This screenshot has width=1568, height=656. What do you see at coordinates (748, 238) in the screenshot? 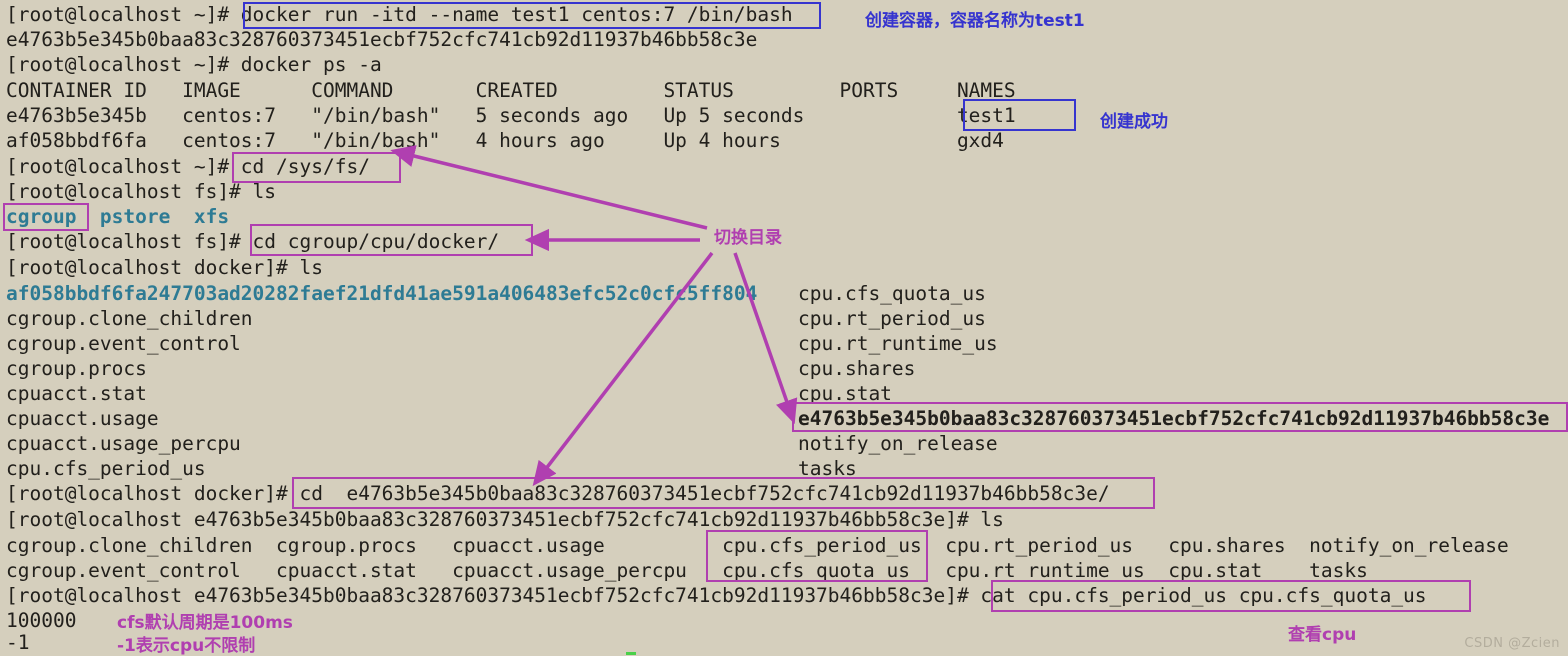
I see `annotation-switch-directory: 切换目录` at bounding box center [748, 238].